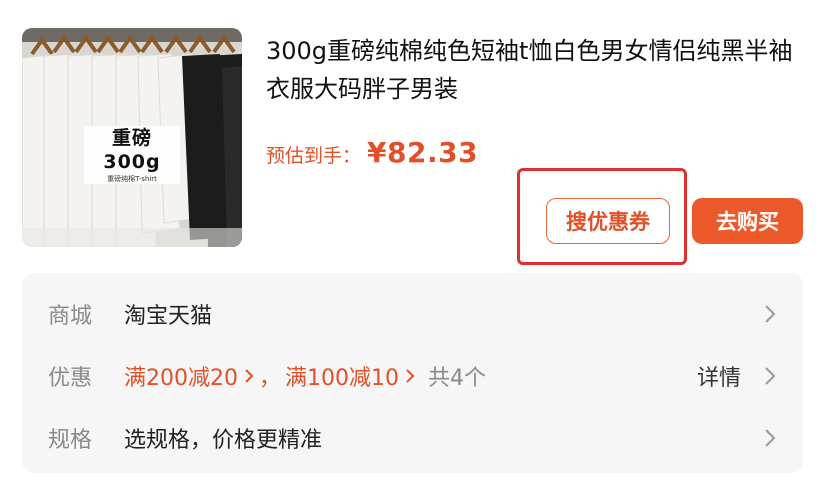 This screenshot has height=486, width=825. I want to click on store-value: 淘宝天猫, so click(168, 316).